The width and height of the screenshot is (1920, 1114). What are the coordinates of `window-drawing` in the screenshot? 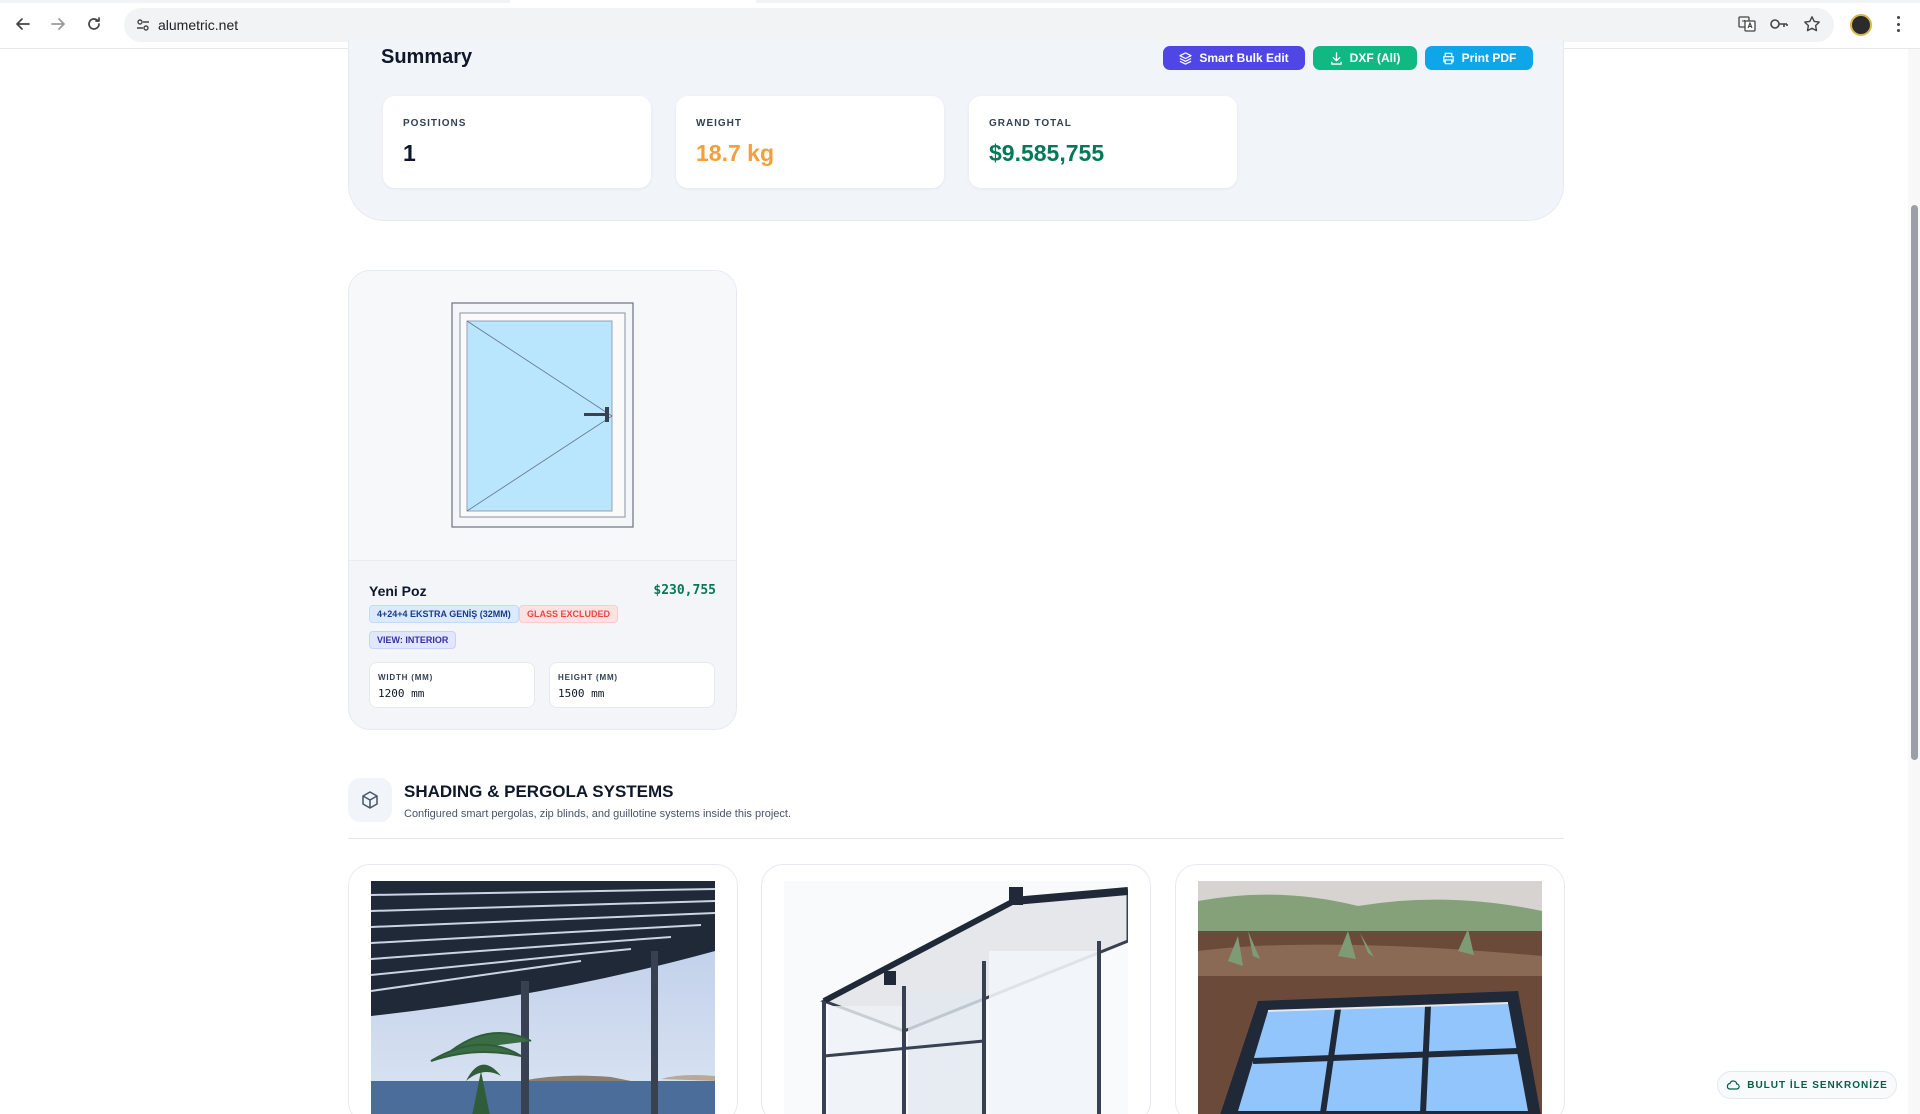 It's located at (542, 415).